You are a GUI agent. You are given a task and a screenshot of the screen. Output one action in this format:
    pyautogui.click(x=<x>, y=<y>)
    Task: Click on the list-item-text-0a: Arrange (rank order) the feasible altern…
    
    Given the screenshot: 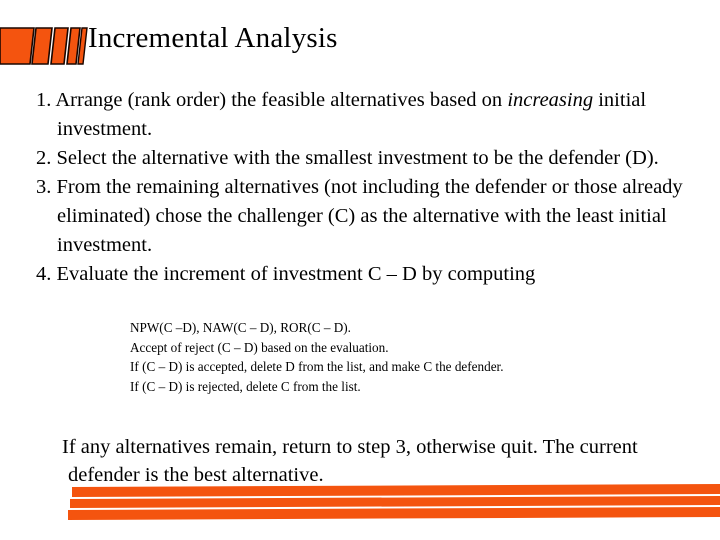 What is the action you would take?
    pyautogui.click(x=281, y=100)
    